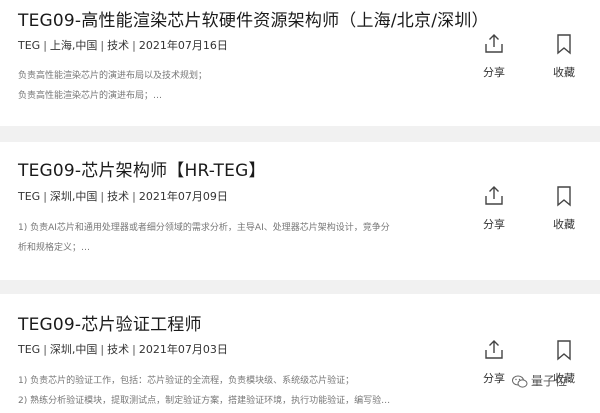  Describe the element at coordinates (183, 196) in the screenshot. I see `job-date: 2021年07月09日` at that location.